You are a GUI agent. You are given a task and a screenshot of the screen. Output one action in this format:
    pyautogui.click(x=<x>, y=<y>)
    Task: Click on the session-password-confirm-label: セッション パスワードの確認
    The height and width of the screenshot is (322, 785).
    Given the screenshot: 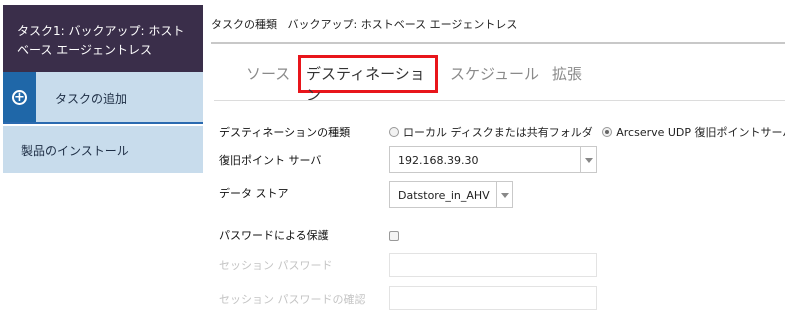 What is the action you would take?
    pyautogui.click(x=292, y=299)
    